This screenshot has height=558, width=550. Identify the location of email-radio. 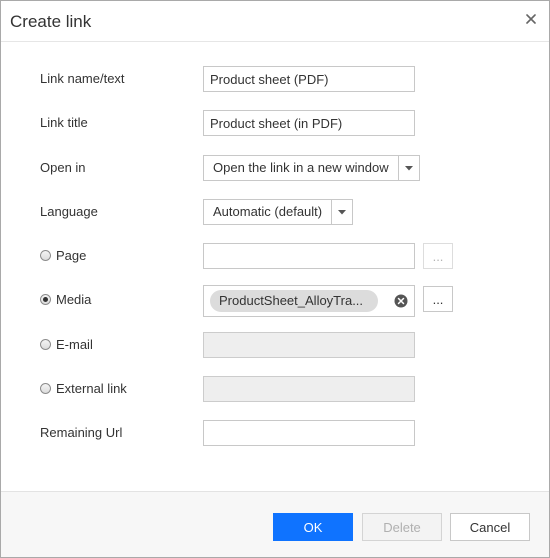
(45, 344).